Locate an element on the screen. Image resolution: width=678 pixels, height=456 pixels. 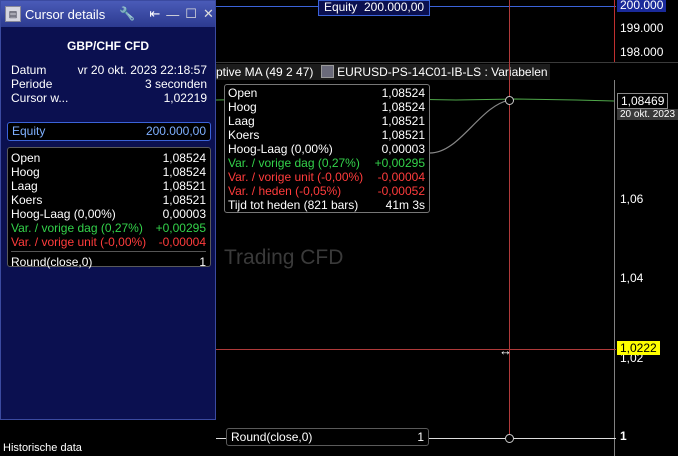
round-value: 1 is located at coordinates (202, 262).